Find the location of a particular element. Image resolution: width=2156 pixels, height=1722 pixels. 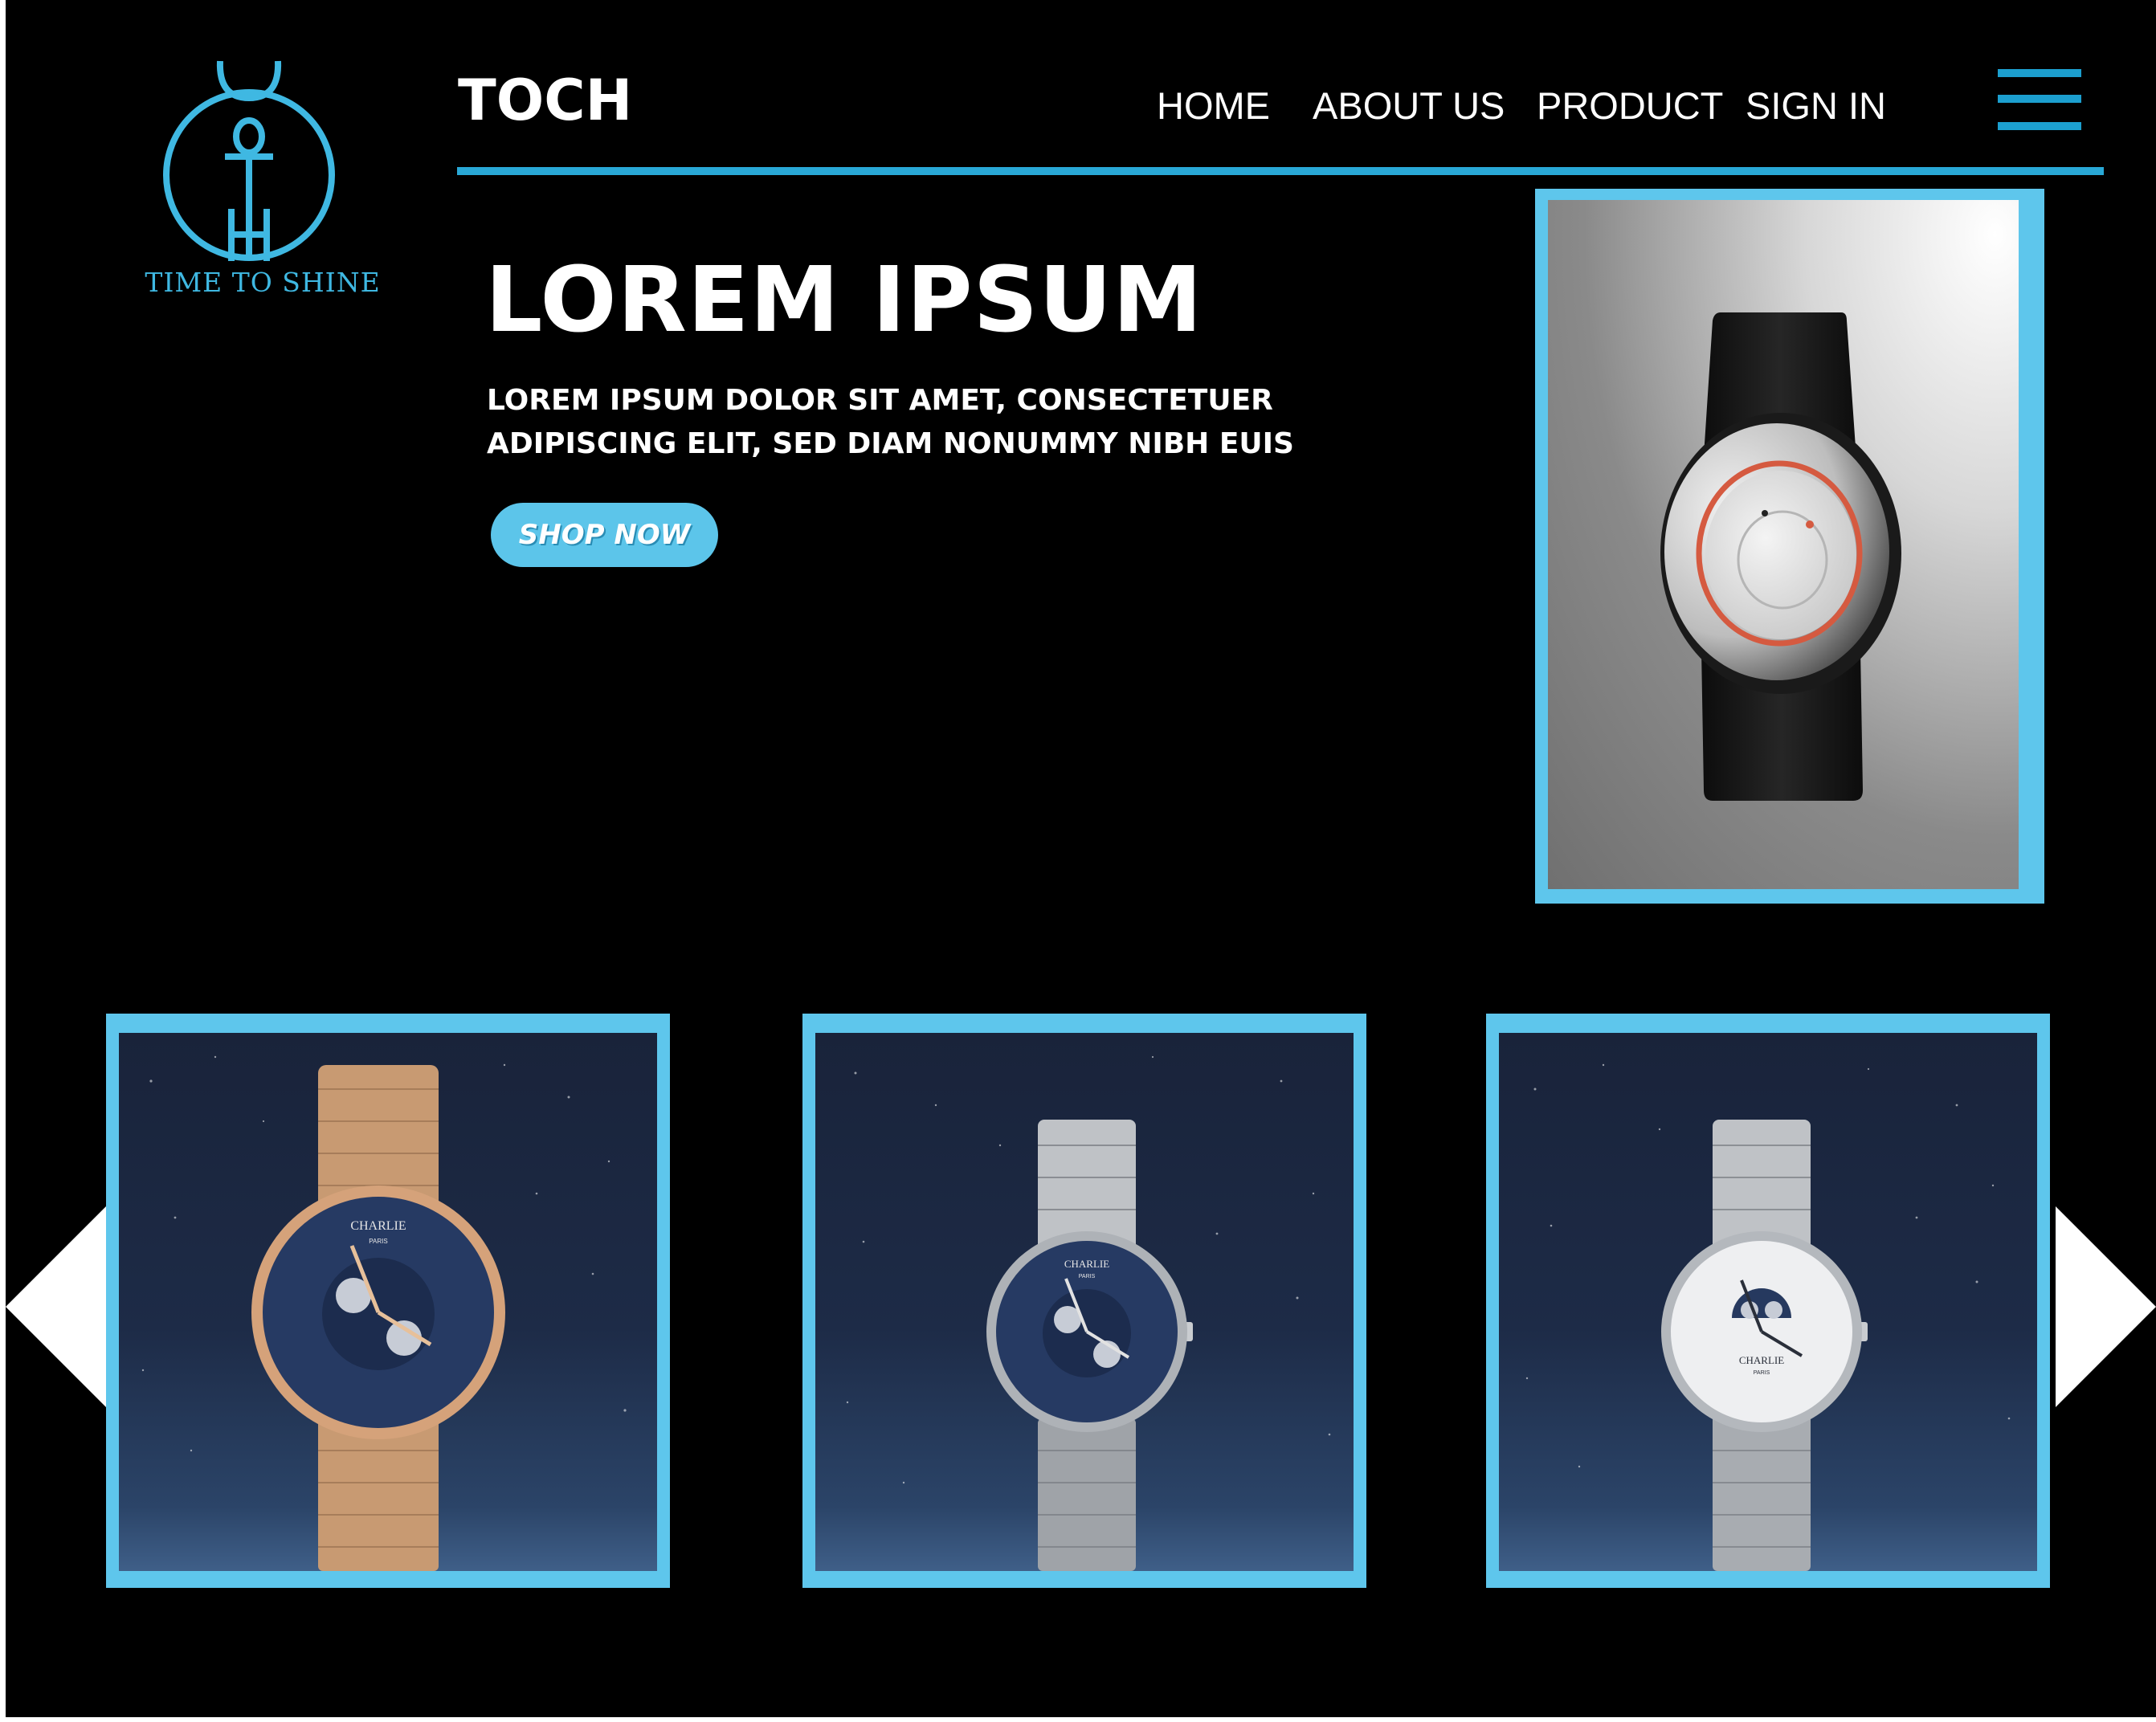

nav-sign-in: SIGN IN is located at coordinates (1816, 105).